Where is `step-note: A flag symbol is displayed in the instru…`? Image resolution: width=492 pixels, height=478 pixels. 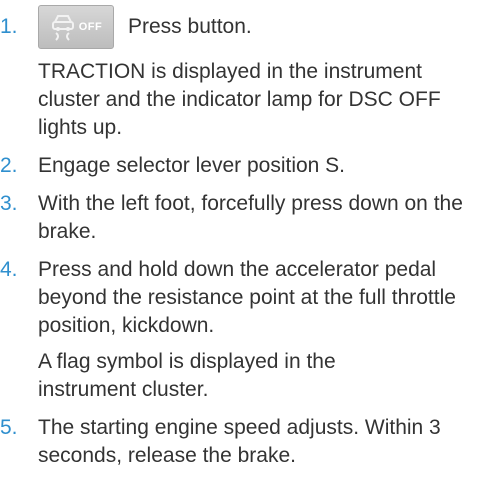 step-note: A flag symbol is displayed in the instru… is located at coordinates (187, 375).